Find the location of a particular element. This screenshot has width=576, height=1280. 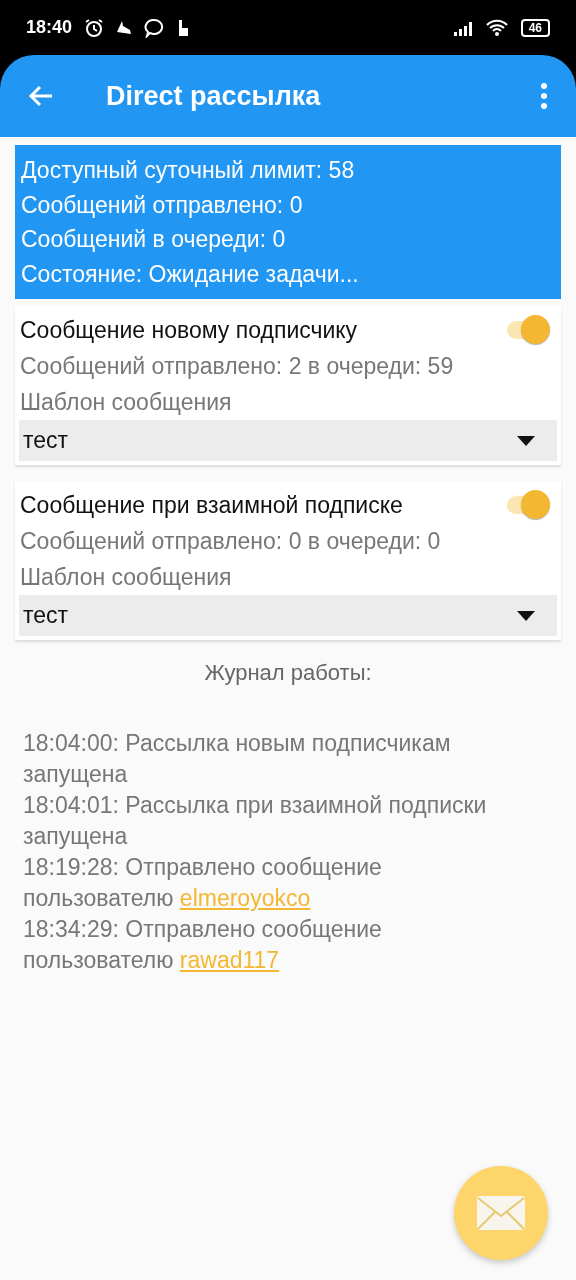

status-time: 18:40 is located at coordinates (49, 27).